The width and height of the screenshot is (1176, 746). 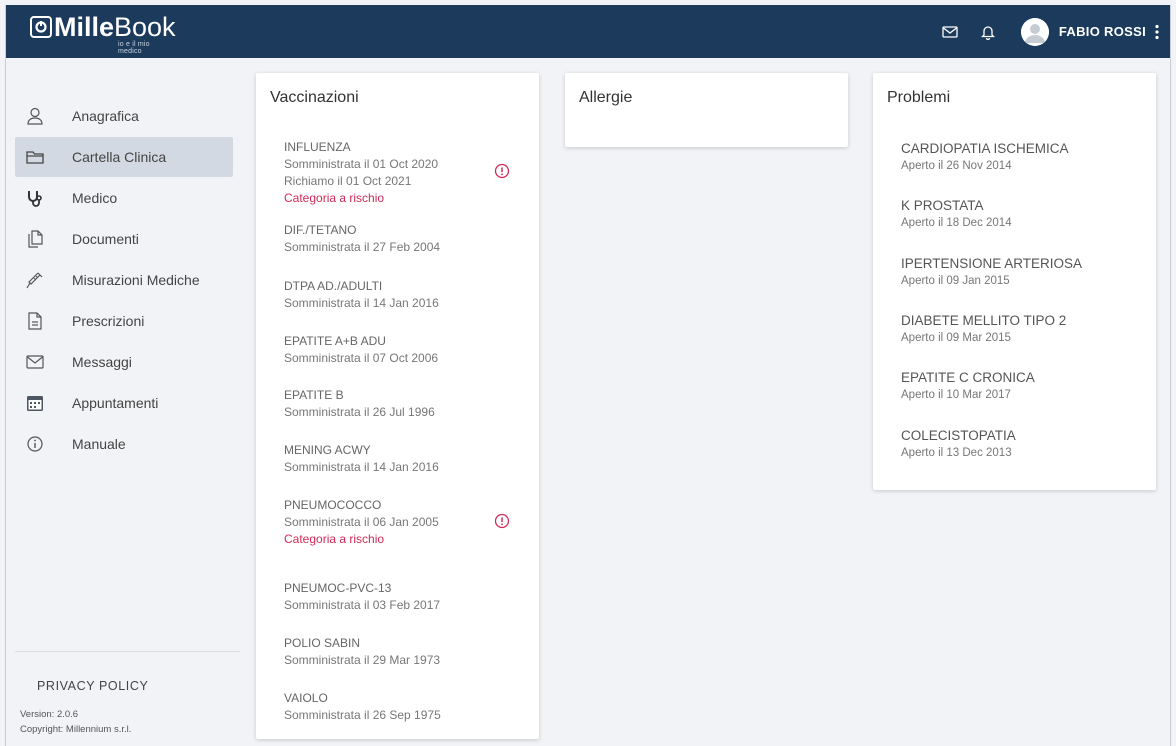 I want to click on vaccine-name: DIF./TETANO, so click(x=320, y=230).